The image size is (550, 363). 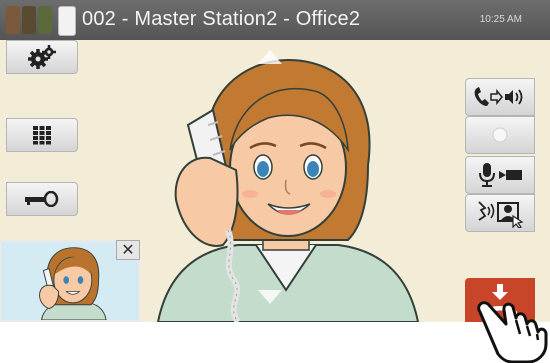 I want to click on pan-down-icon, so click(x=270, y=297).